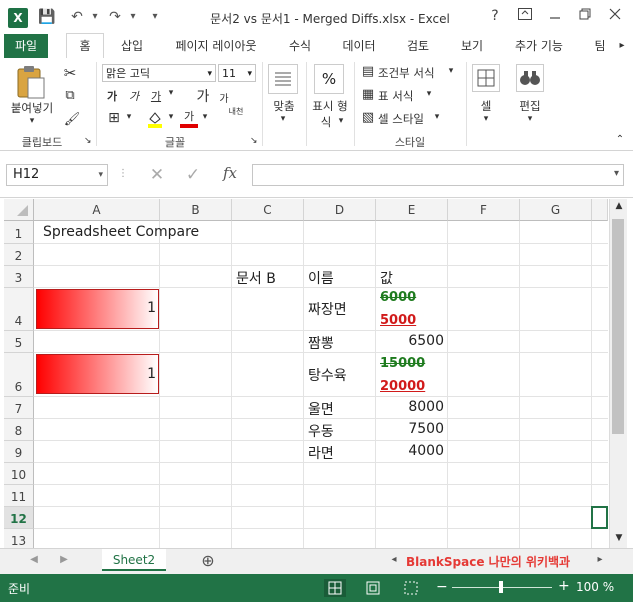 The width and height of the screenshot is (633, 602). Describe the element at coordinates (19, 309) in the screenshot. I see `row-header: 4` at that location.